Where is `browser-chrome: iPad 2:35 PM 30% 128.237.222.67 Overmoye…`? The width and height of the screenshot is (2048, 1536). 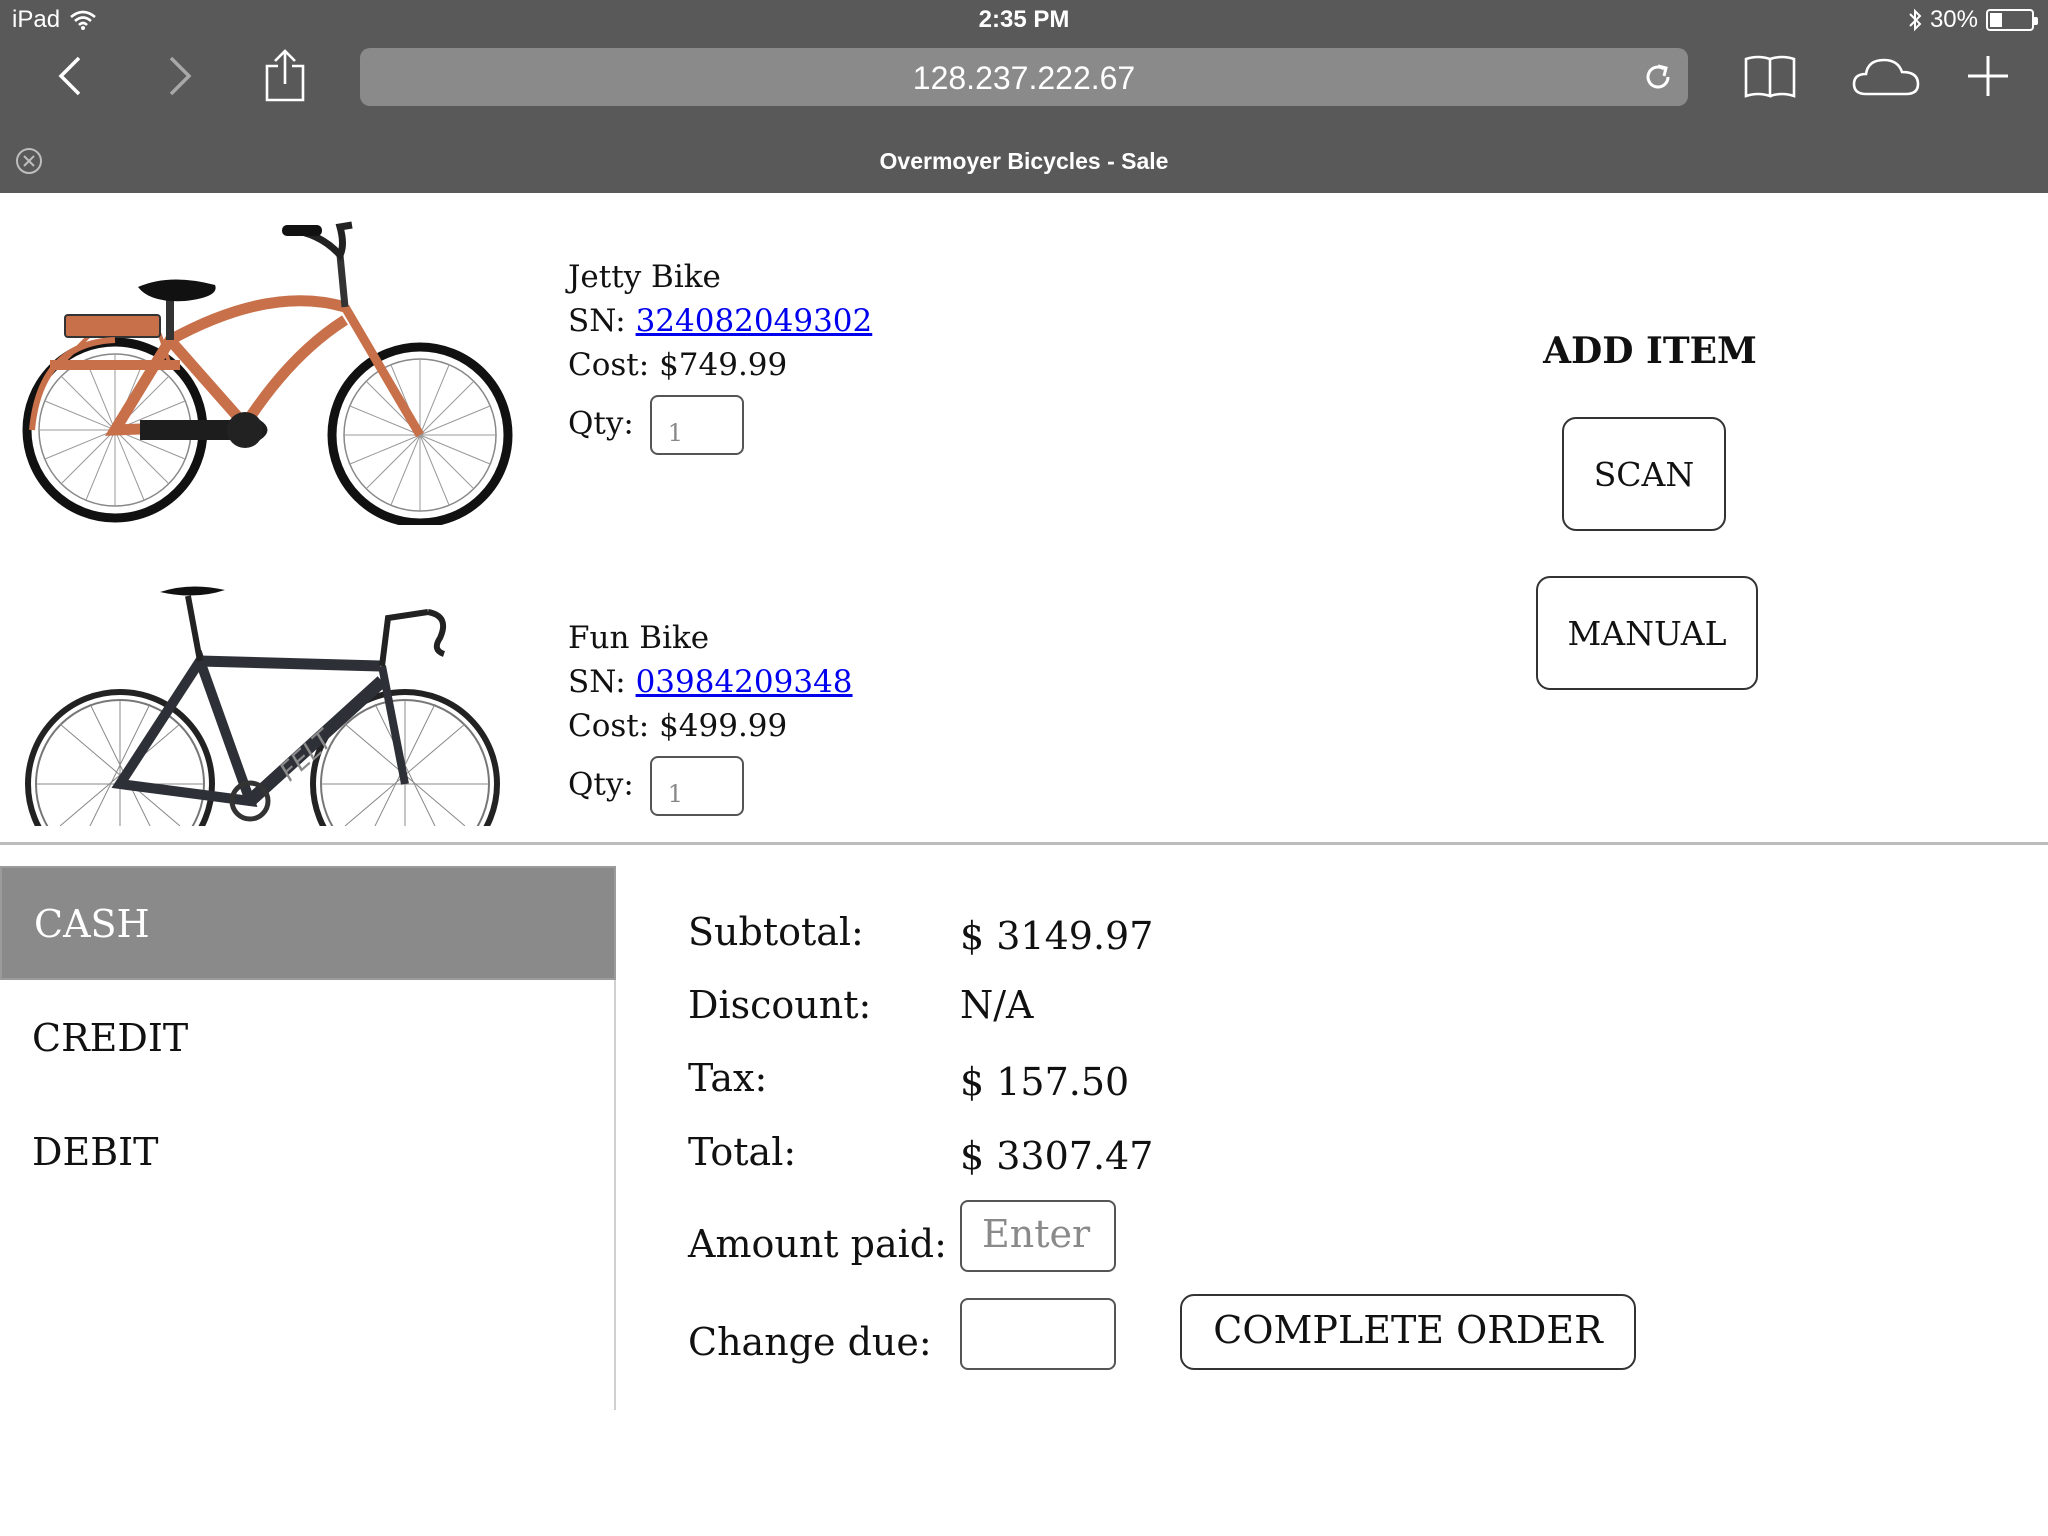 browser-chrome: iPad 2:35 PM 30% 128.237.222.67 Overmoye… is located at coordinates (1024, 96).